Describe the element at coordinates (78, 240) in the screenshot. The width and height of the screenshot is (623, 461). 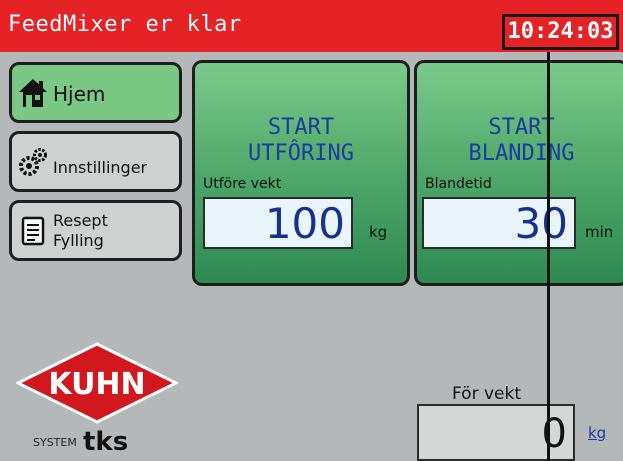
I see `filling-label: Fylling` at that location.